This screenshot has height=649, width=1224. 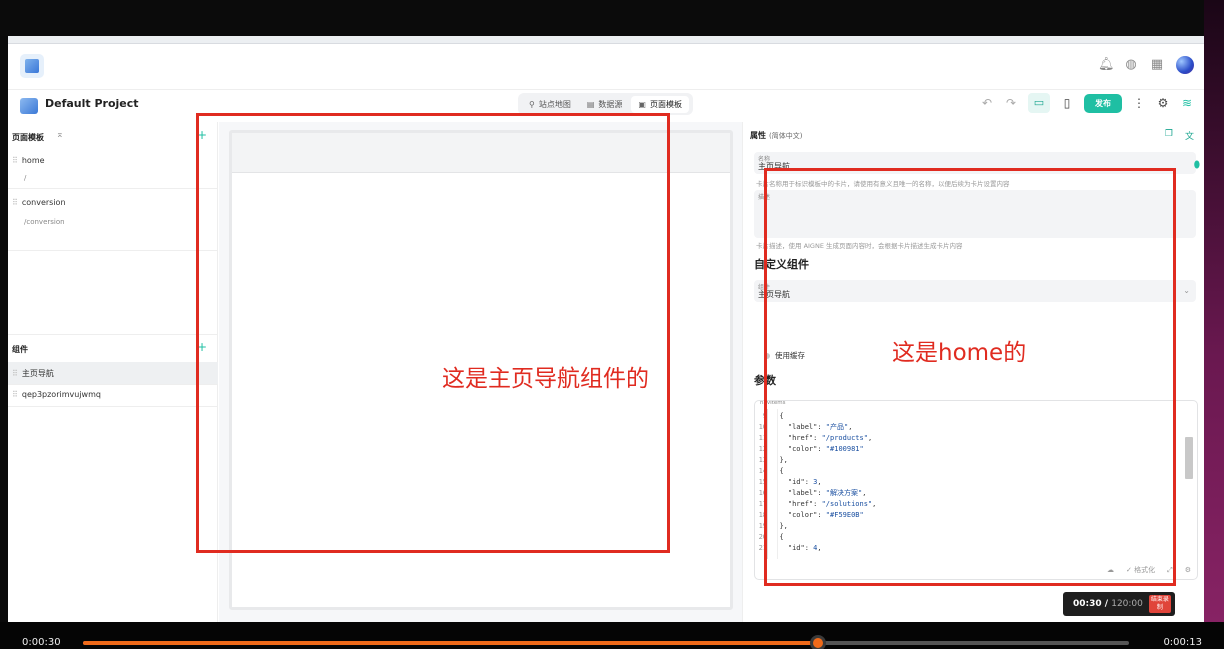 I want to click on bell-icon: 🔔︎, so click(x=1106, y=65).